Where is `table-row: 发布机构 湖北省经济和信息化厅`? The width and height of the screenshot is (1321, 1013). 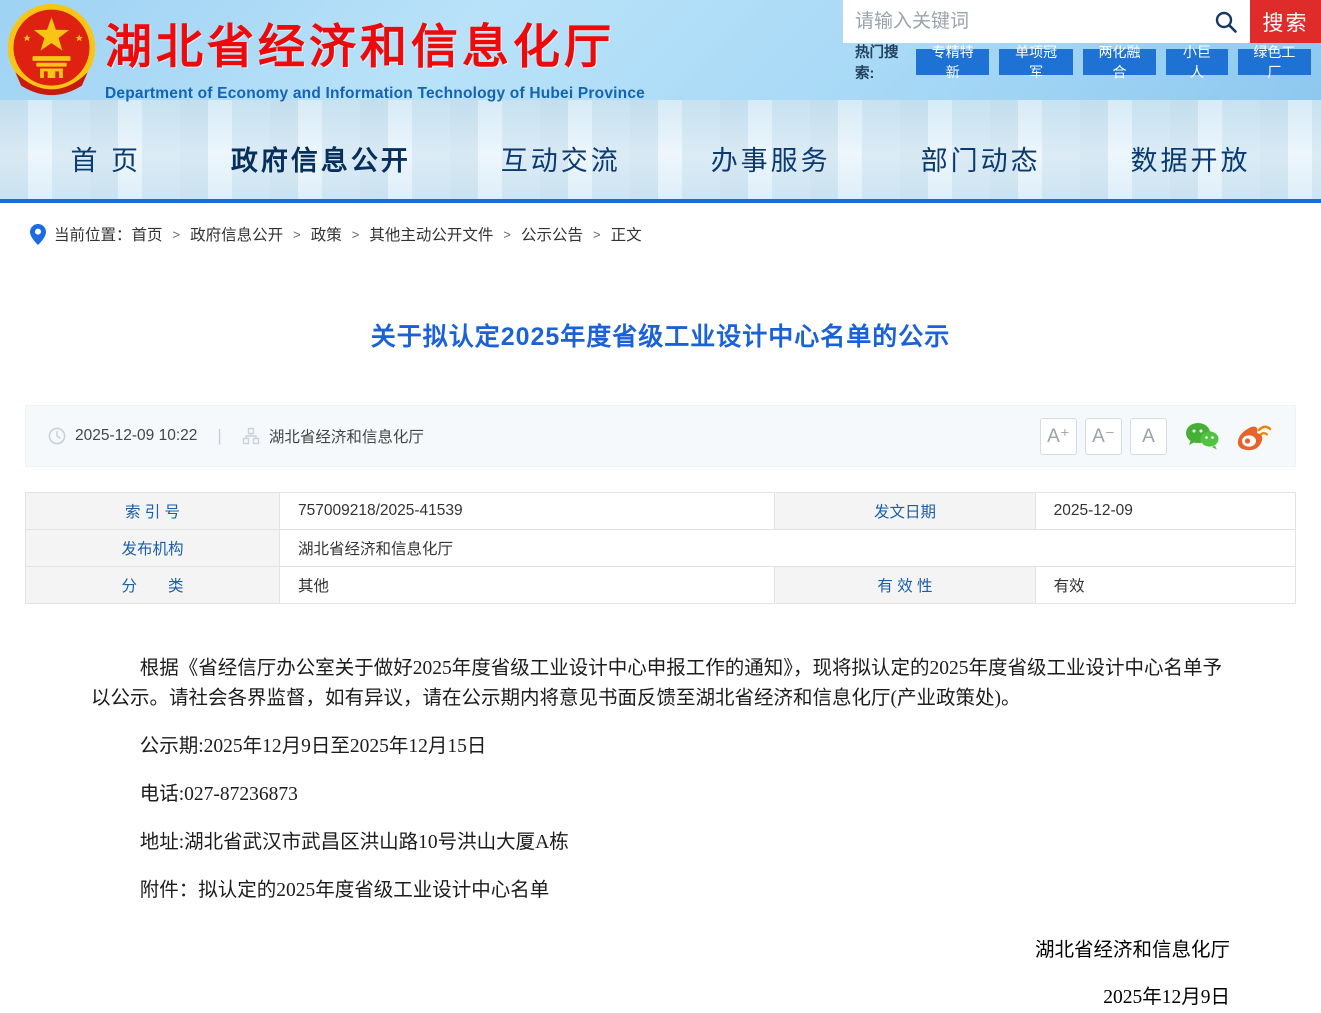
table-row: 发布机构 湖北省经济和信息化厅 is located at coordinates (660, 548).